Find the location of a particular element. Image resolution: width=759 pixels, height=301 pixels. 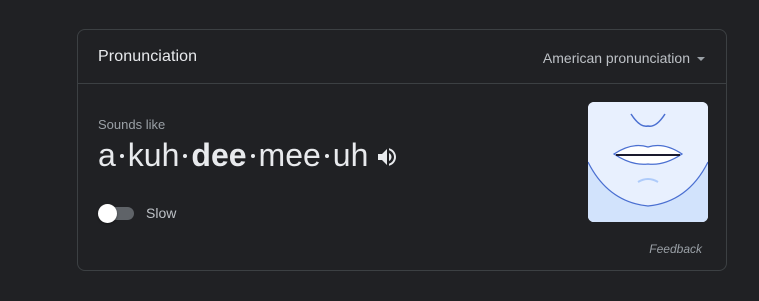

slow-label: Slow is located at coordinates (161, 213).